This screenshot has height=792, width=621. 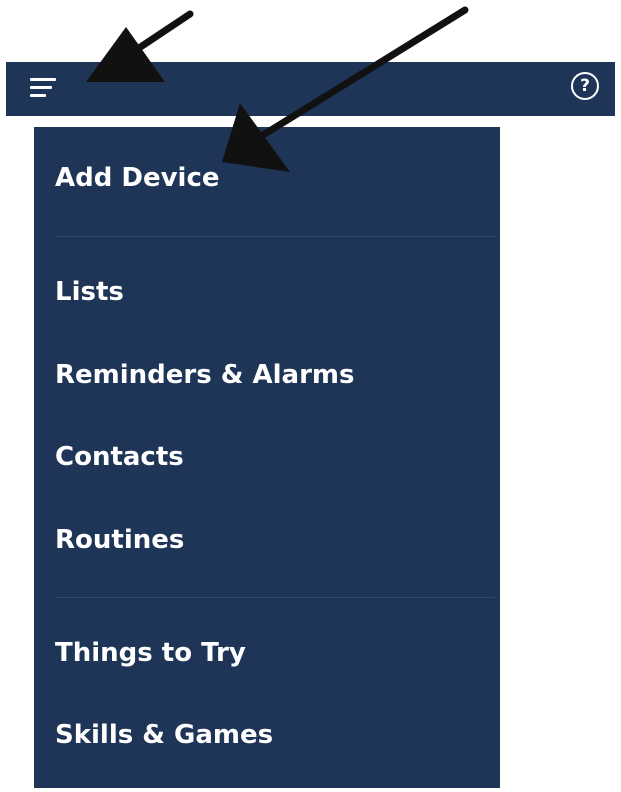 I want to click on menu-item-reminders-alarms: Reminders & Alarms, so click(x=204, y=375).